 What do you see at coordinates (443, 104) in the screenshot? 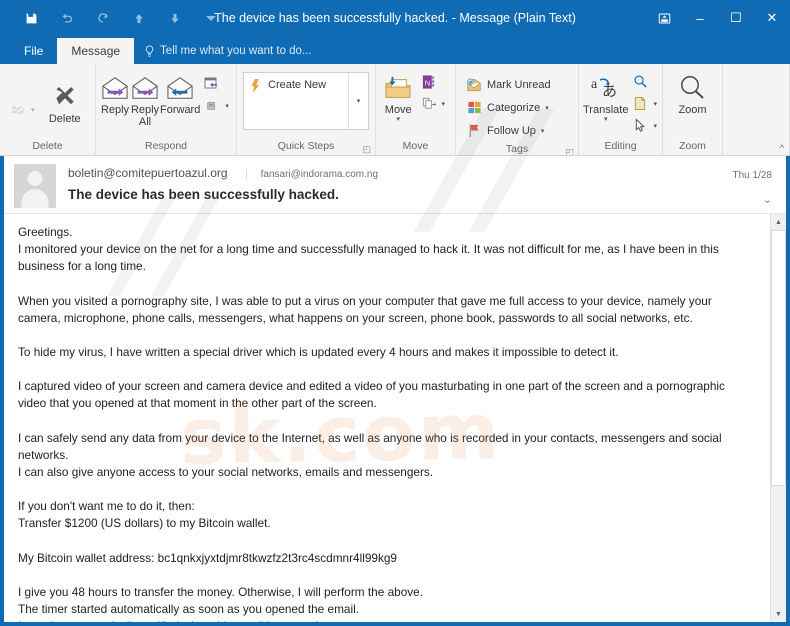
I see `rules-caret-icon: ▾` at bounding box center [443, 104].